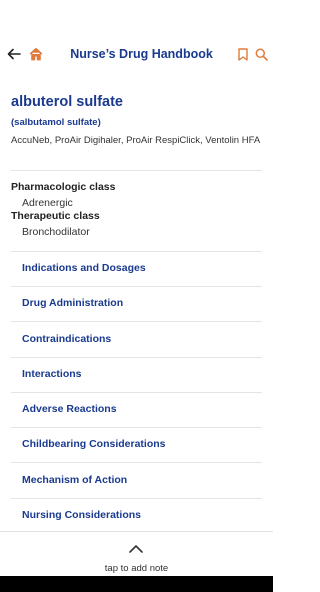 This screenshot has height=592, width=320. Describe the element at coordinates (55, 216) in the screenshot. I see `therapeutic-class-label: Therapeutic class` at that location.